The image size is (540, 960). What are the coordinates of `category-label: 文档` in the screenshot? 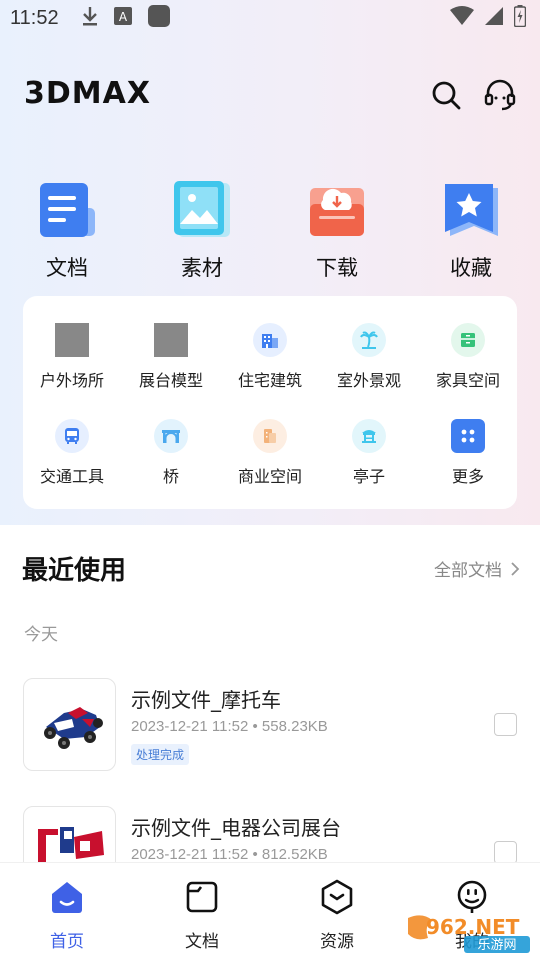 It's located at (67, 268).